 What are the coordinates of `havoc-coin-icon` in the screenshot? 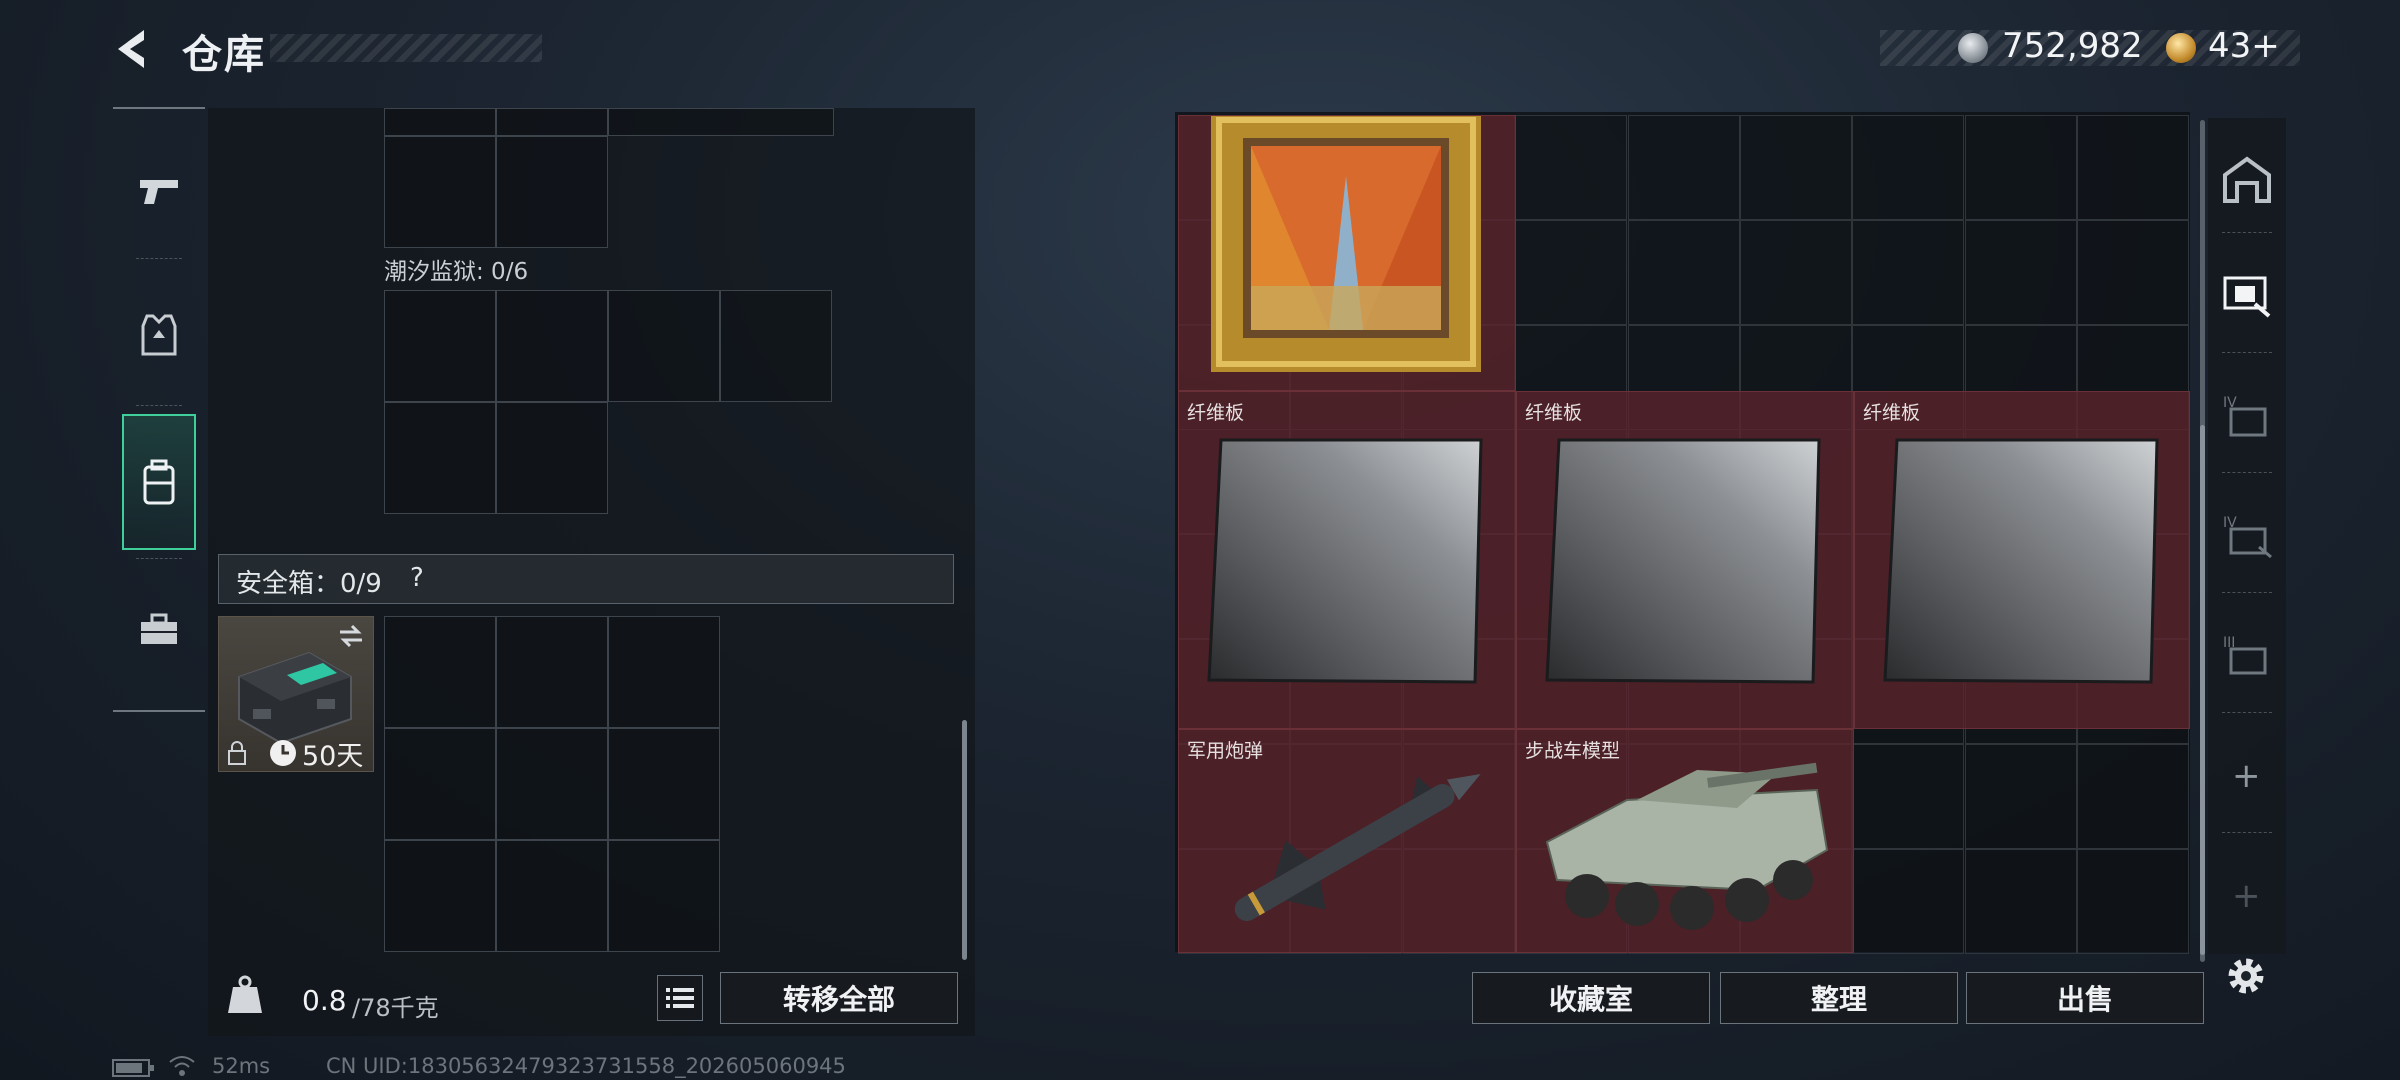 It's located at (1973, 48).